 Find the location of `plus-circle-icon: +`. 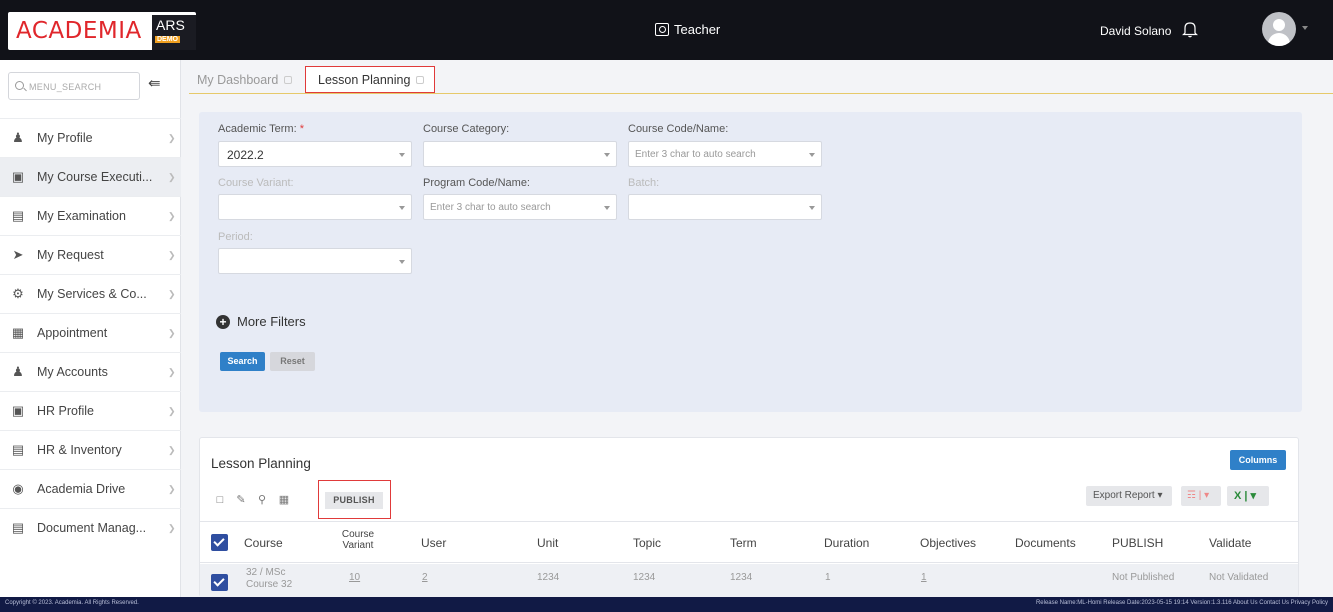

plus-circle-icon: + is located at coordinates (223, 321).